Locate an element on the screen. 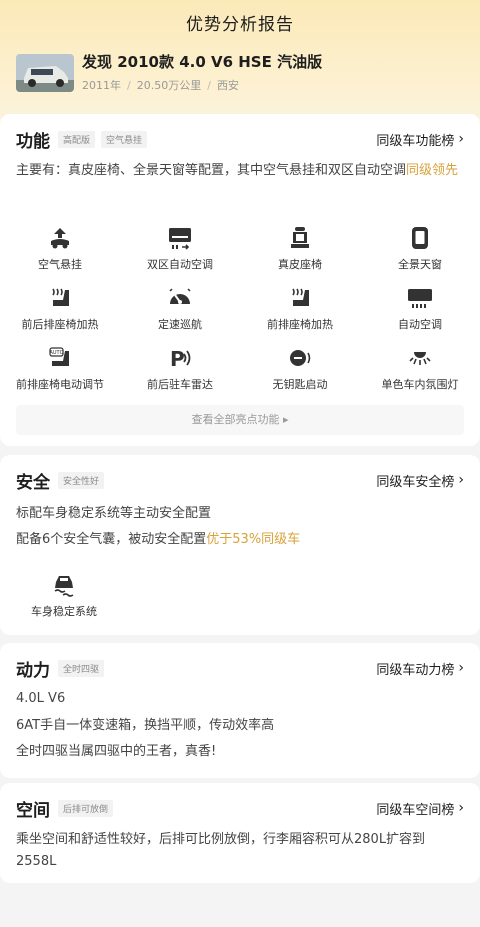  dual-zone-ac-icon is located at coordinates (180, 238).